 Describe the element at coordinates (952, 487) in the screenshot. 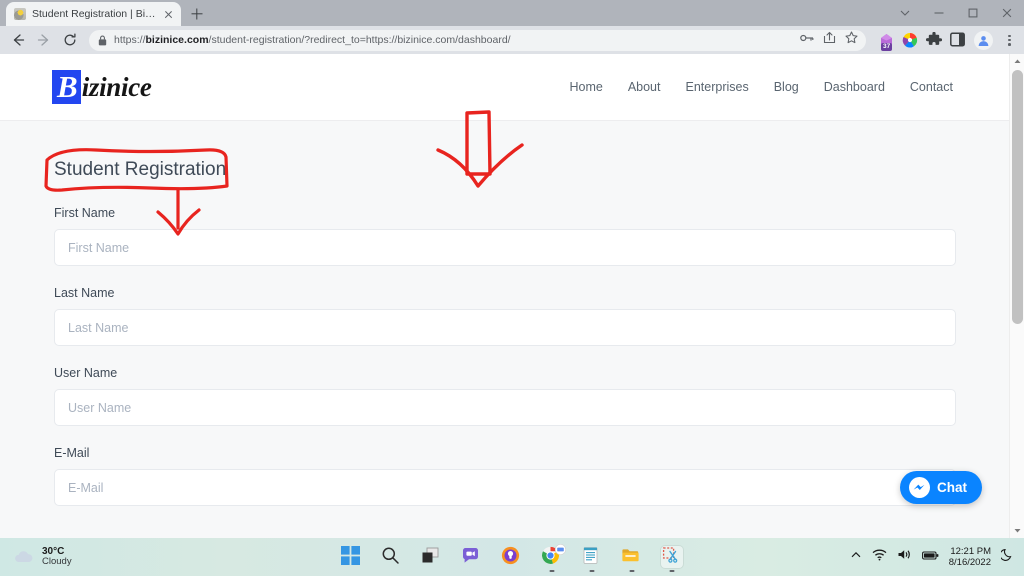

I see `chat-widget-label: Chat` at that location.